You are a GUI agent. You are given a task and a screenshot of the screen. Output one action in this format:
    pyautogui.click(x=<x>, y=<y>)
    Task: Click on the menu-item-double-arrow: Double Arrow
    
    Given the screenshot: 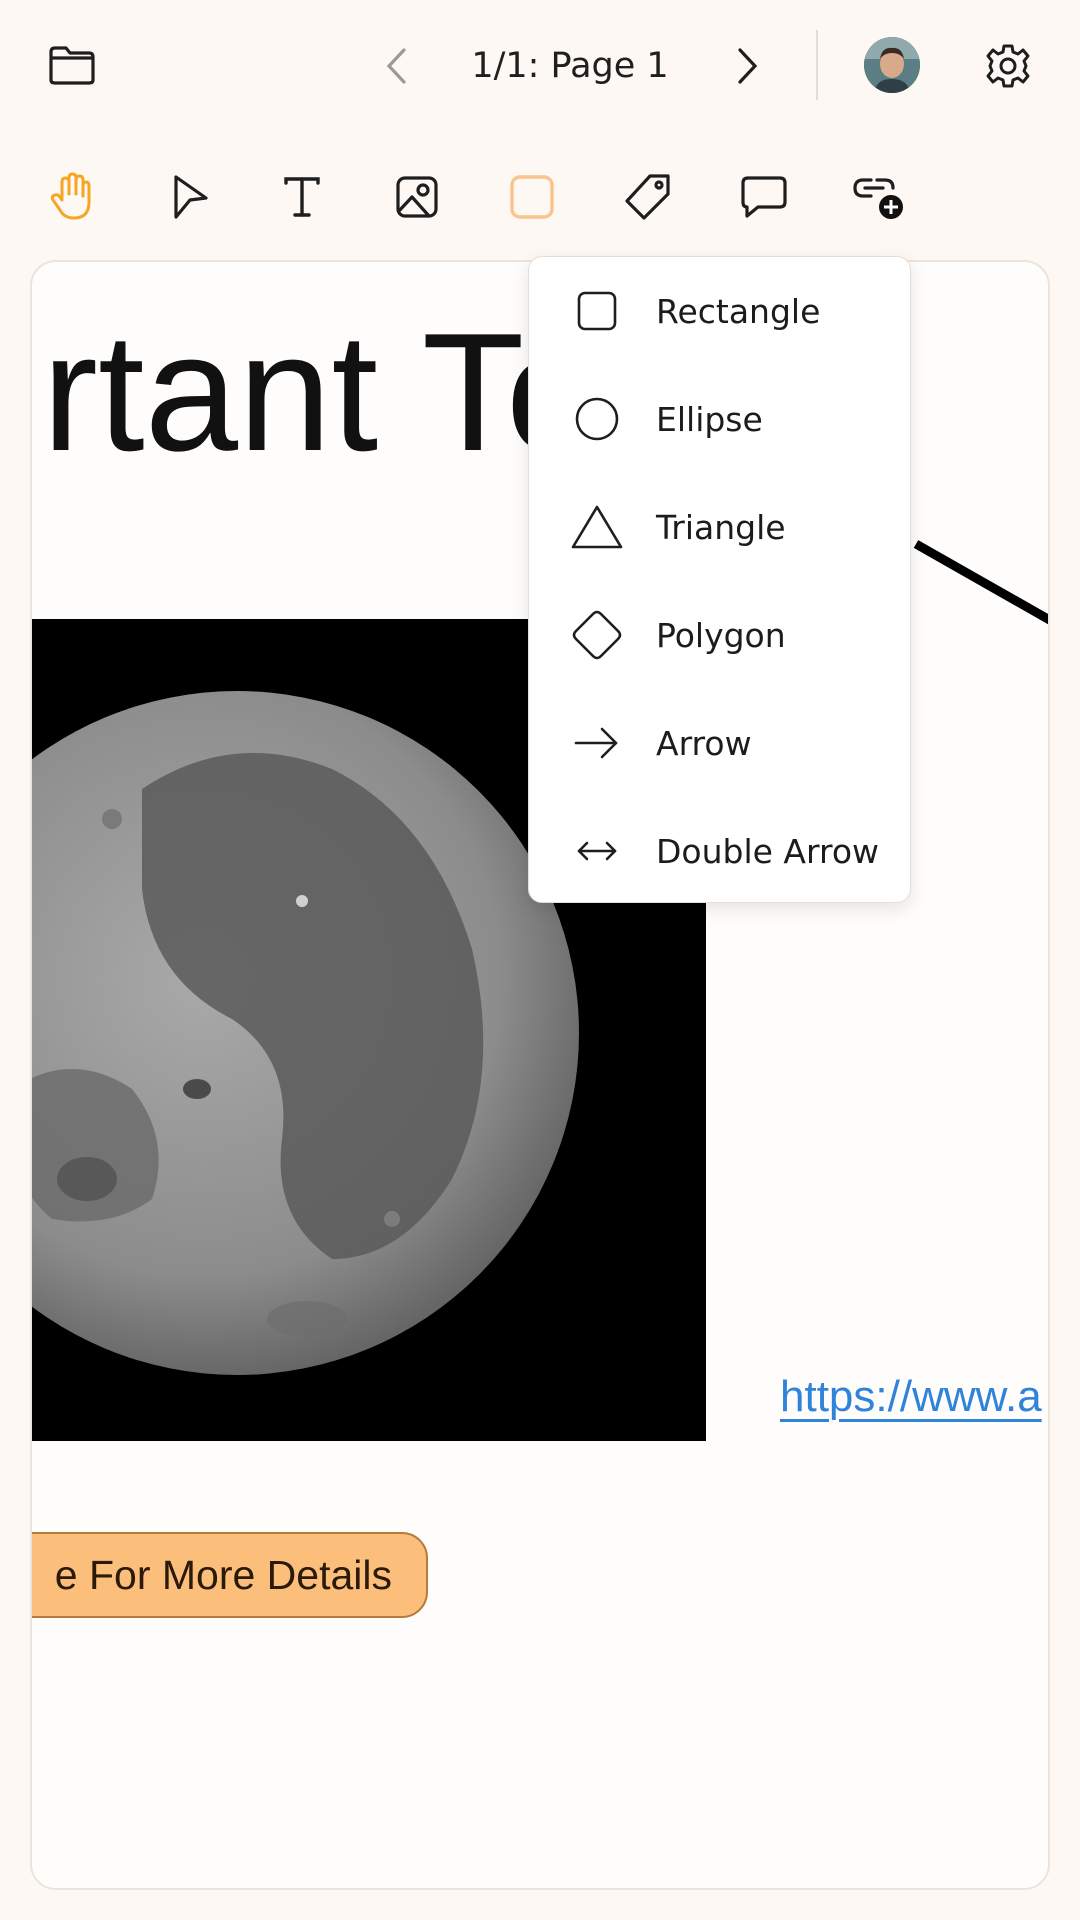 What is the action you would take?
    pyautogui.click(x=720, y=851)
    